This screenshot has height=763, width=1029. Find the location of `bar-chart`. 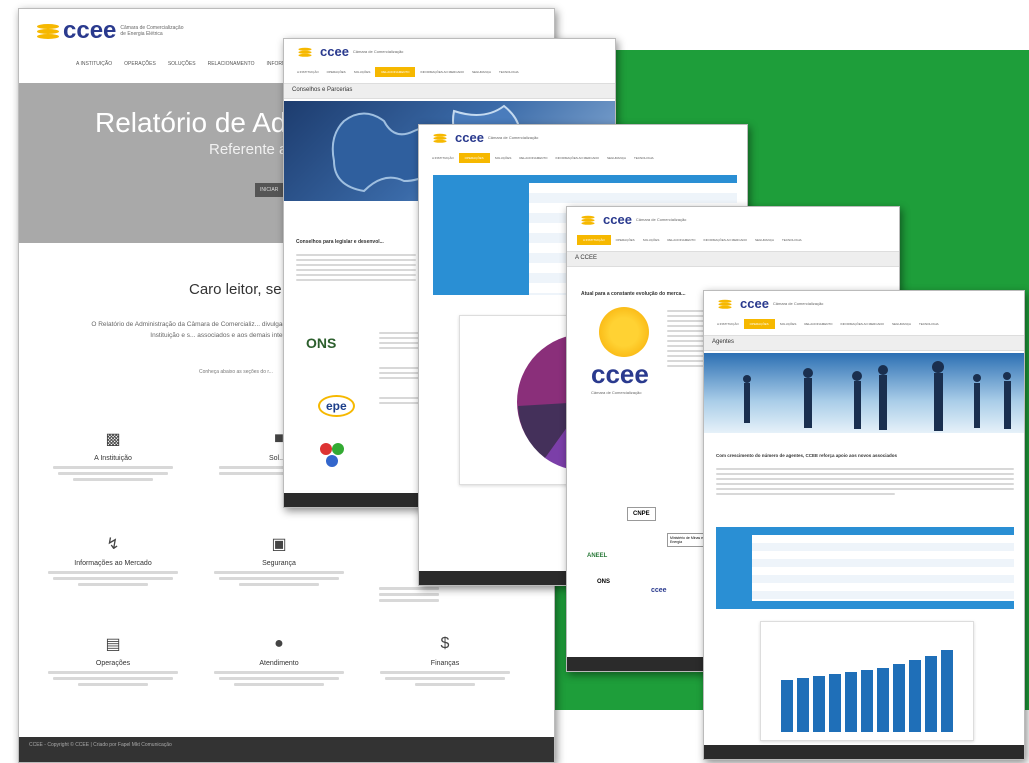

bar-chart is located at coordinates (867, 691).